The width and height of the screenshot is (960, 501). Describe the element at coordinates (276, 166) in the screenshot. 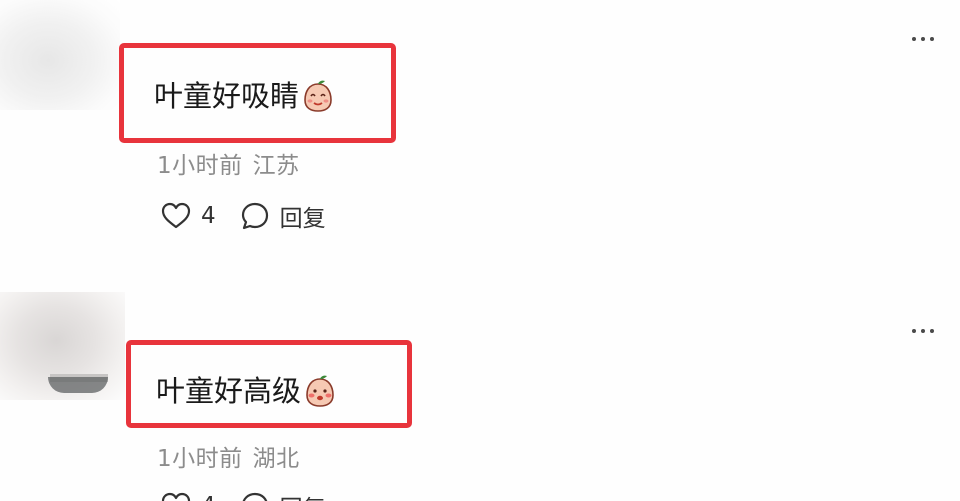

I see `comment-location: 江苏` at that location.